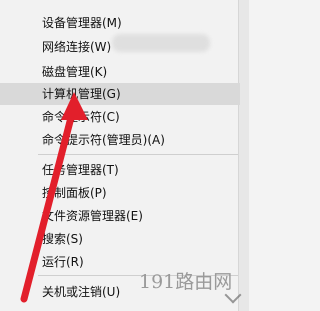 This screenshot has height=311, width=320. What do you see at coordinates (161, 43) in the screenshot?
I see `blurred-region` at bounding box center [161, 43].